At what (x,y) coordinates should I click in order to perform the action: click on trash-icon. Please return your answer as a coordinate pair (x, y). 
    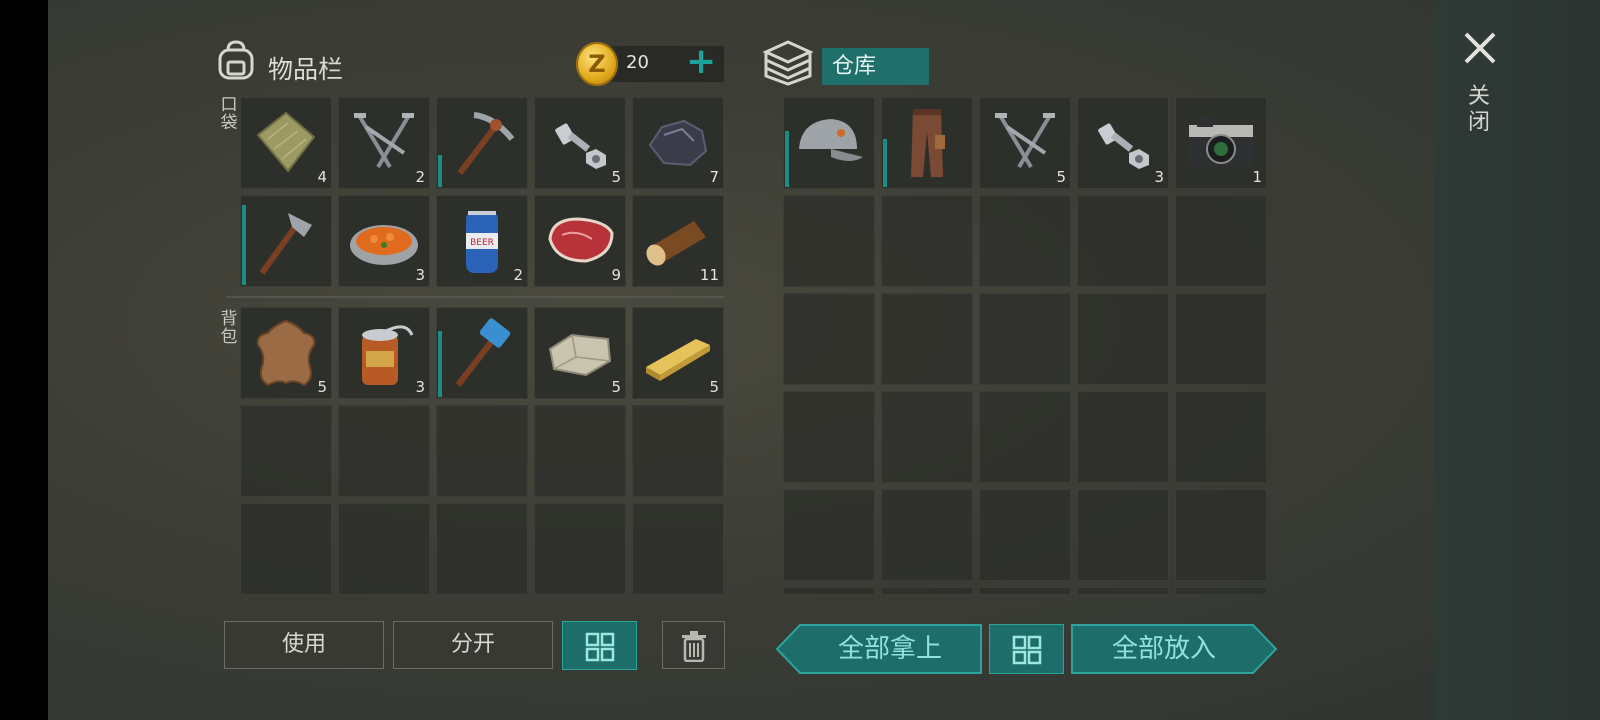
    Looking at the image, I should click on (694, 646).